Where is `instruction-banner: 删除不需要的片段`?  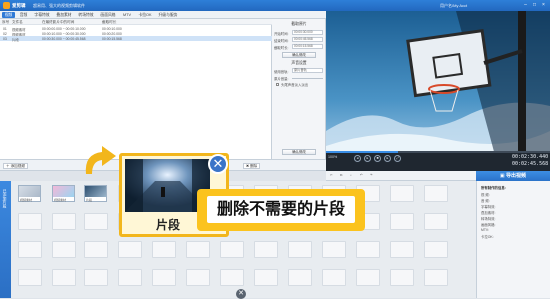
instruction-banner: 删除不需要的片段 is located at coordinates (281, 210).